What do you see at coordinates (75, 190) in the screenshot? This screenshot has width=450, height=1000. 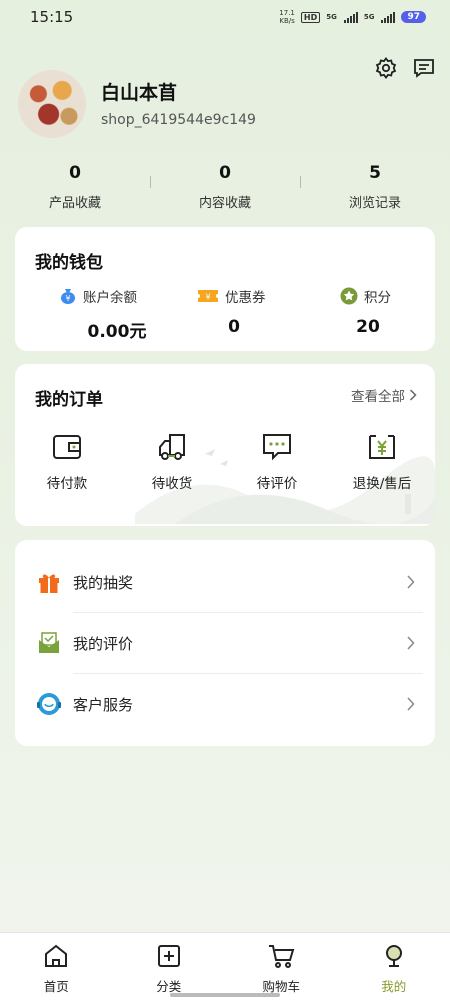 I see `stat-product-favorites: 0 产品收藏` at bounding box center [75, 190].